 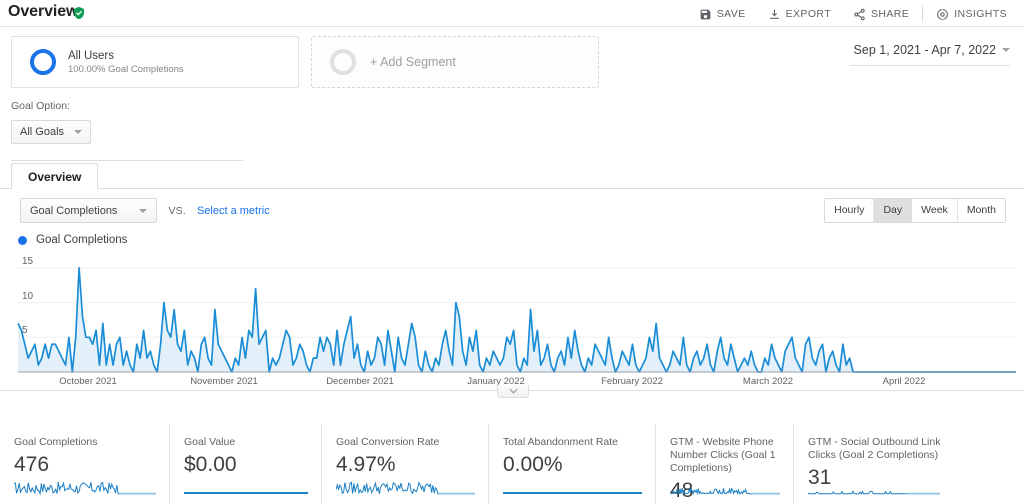 What do you see at coordinates (88, 381) in the screenshot?
I see `x-axis-tick-0: October 2021` at bounding box center [88, 381].